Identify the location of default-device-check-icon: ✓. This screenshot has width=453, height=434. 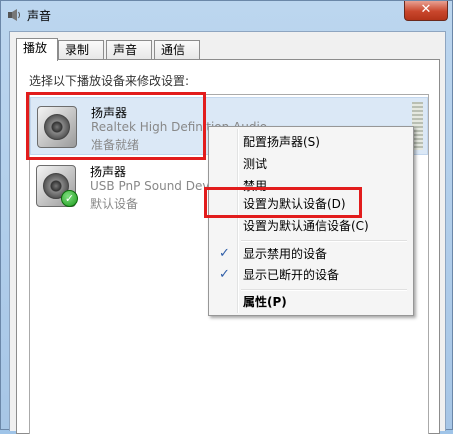
(69, 198).